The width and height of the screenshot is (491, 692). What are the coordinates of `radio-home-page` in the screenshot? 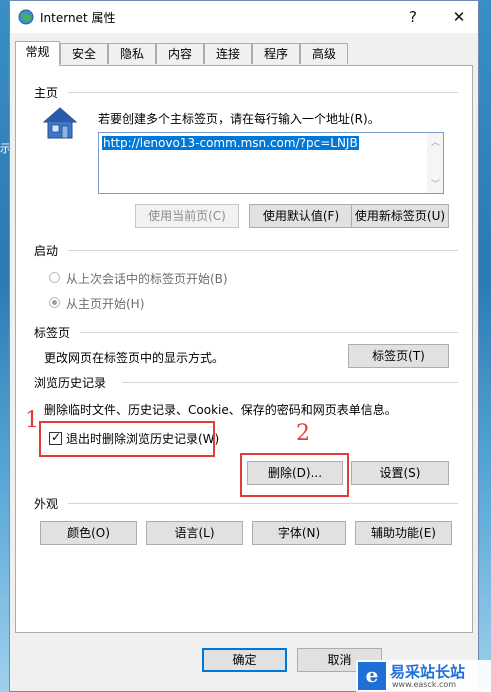 It's located at (54, 302).